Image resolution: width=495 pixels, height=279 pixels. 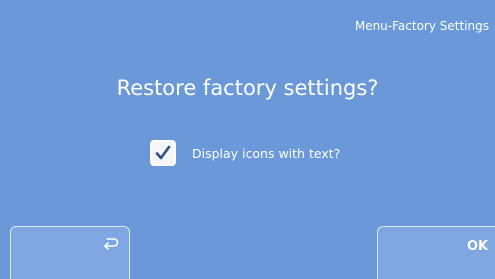 I want to click on checkmark-icon, so click(x=163, y=152).